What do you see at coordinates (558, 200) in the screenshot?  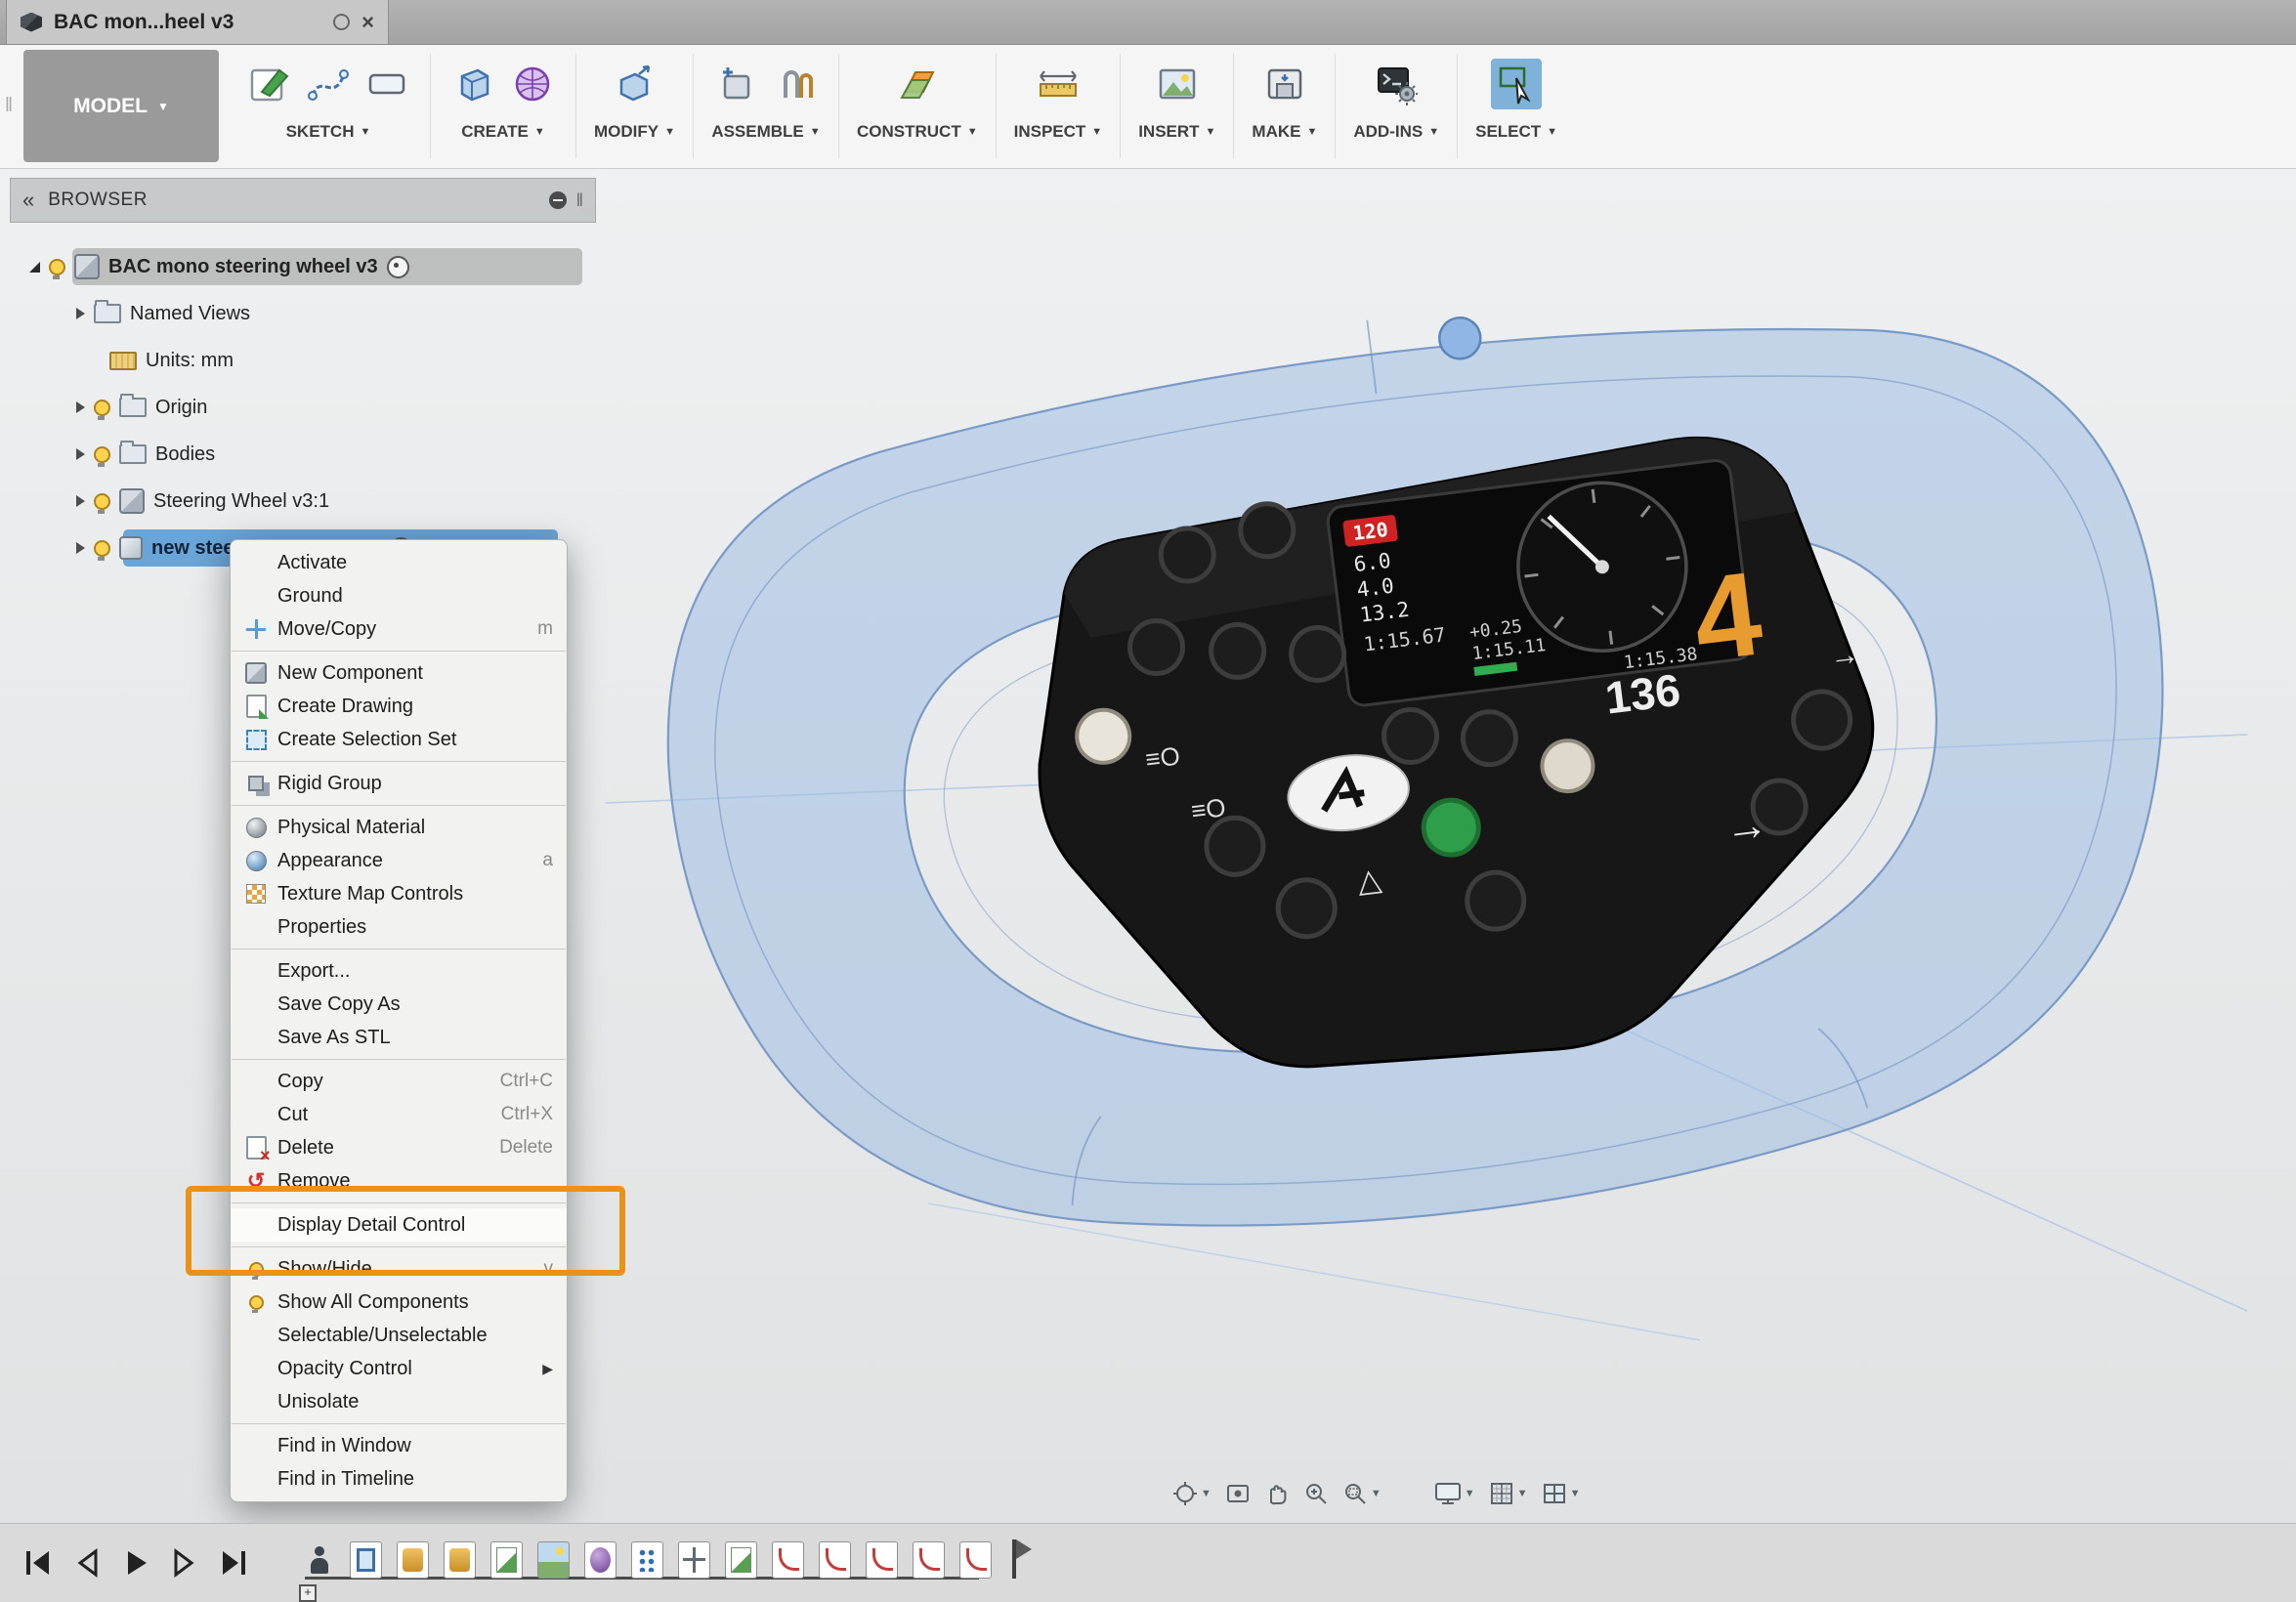 I see `minimize-panel-icon` at bounding box center [558, 200].